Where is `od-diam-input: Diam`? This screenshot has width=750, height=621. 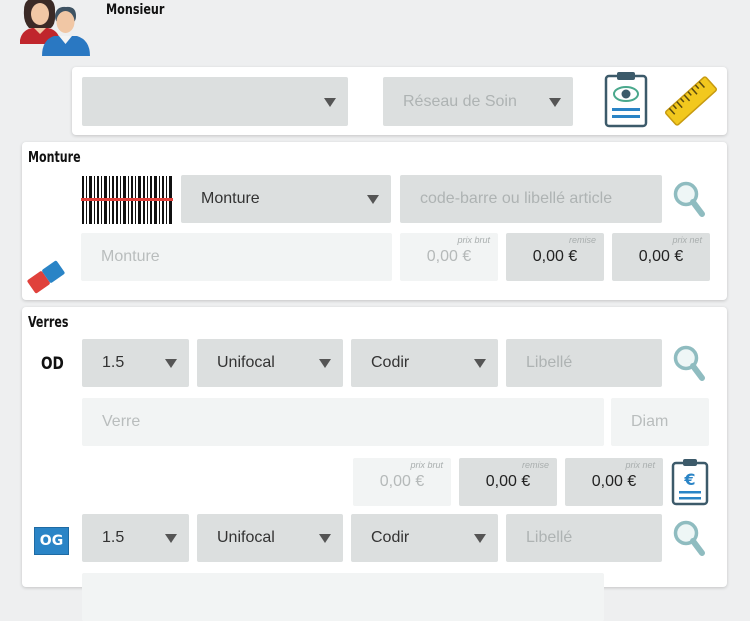 od-diam-input: Diam is located at coordinates (660, 422).